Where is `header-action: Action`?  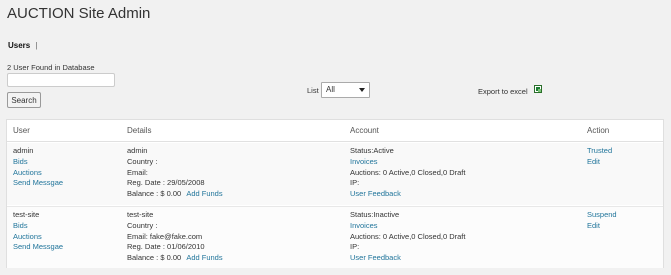 header-action: Action is located at coordinates (598, 130).